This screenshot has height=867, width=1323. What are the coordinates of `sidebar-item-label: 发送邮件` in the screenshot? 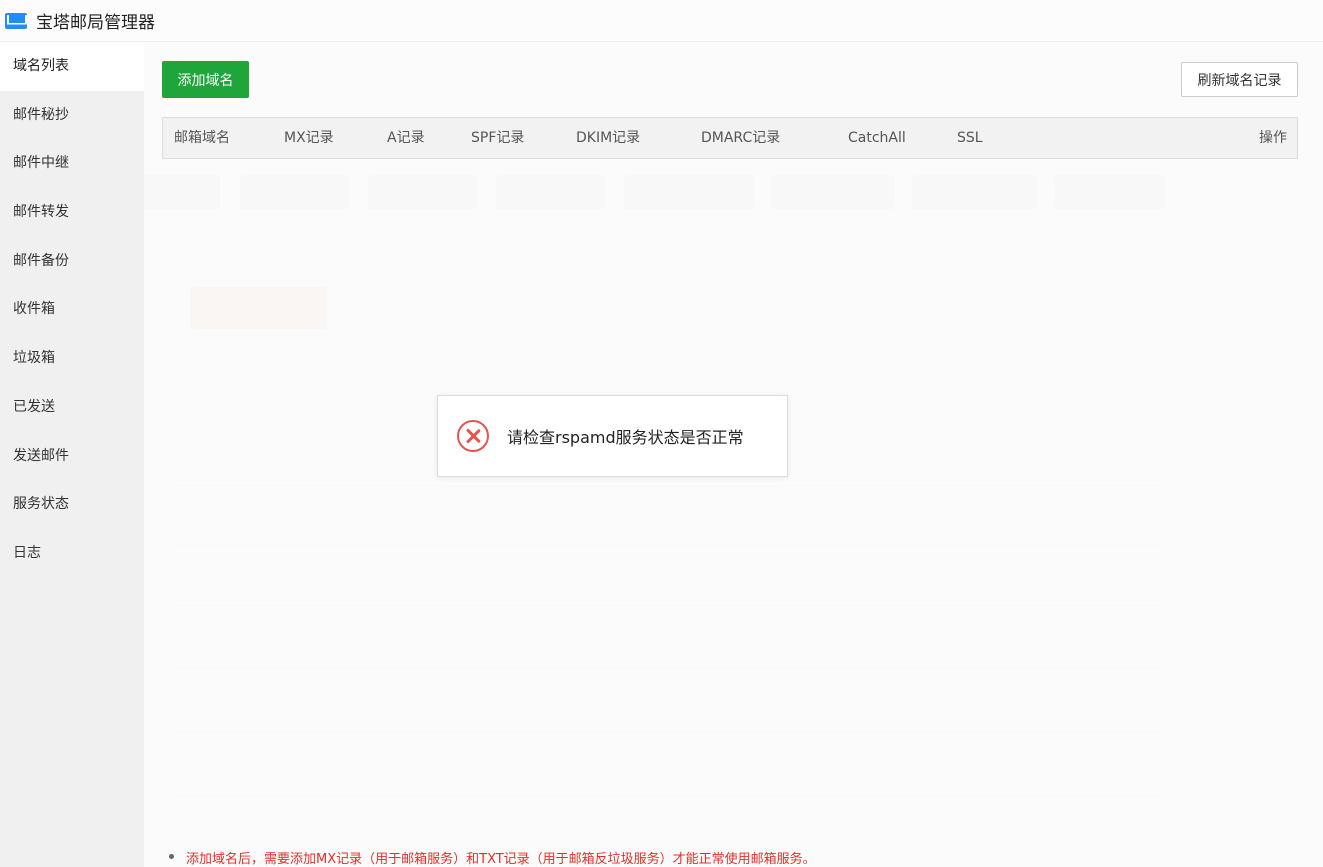 It's located at (41, 455).